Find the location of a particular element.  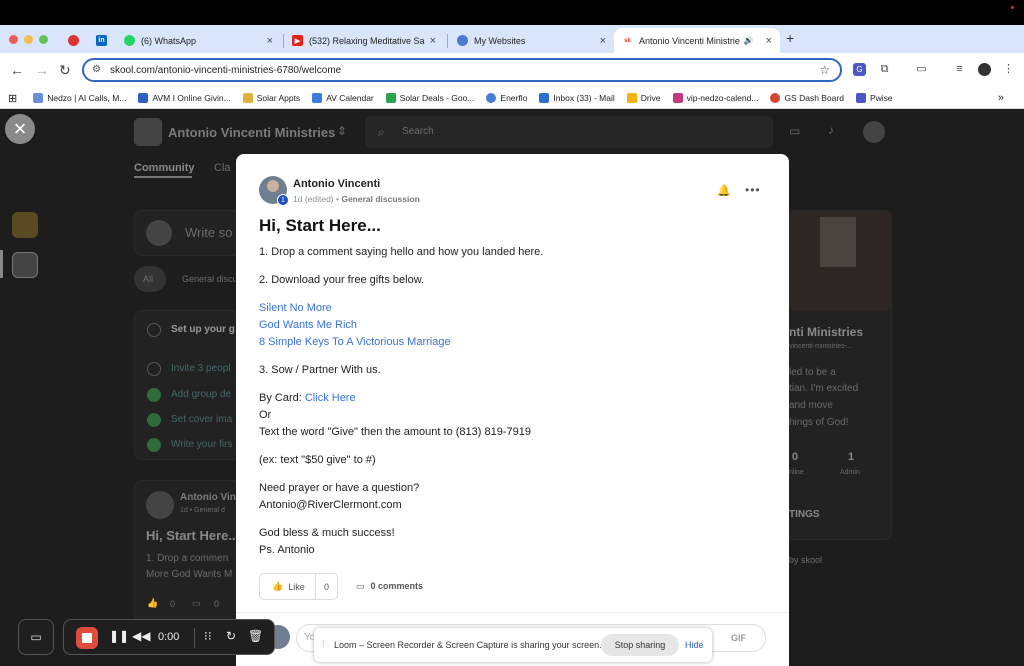

setup-item: Add group de is located at coordinates (201, 394).